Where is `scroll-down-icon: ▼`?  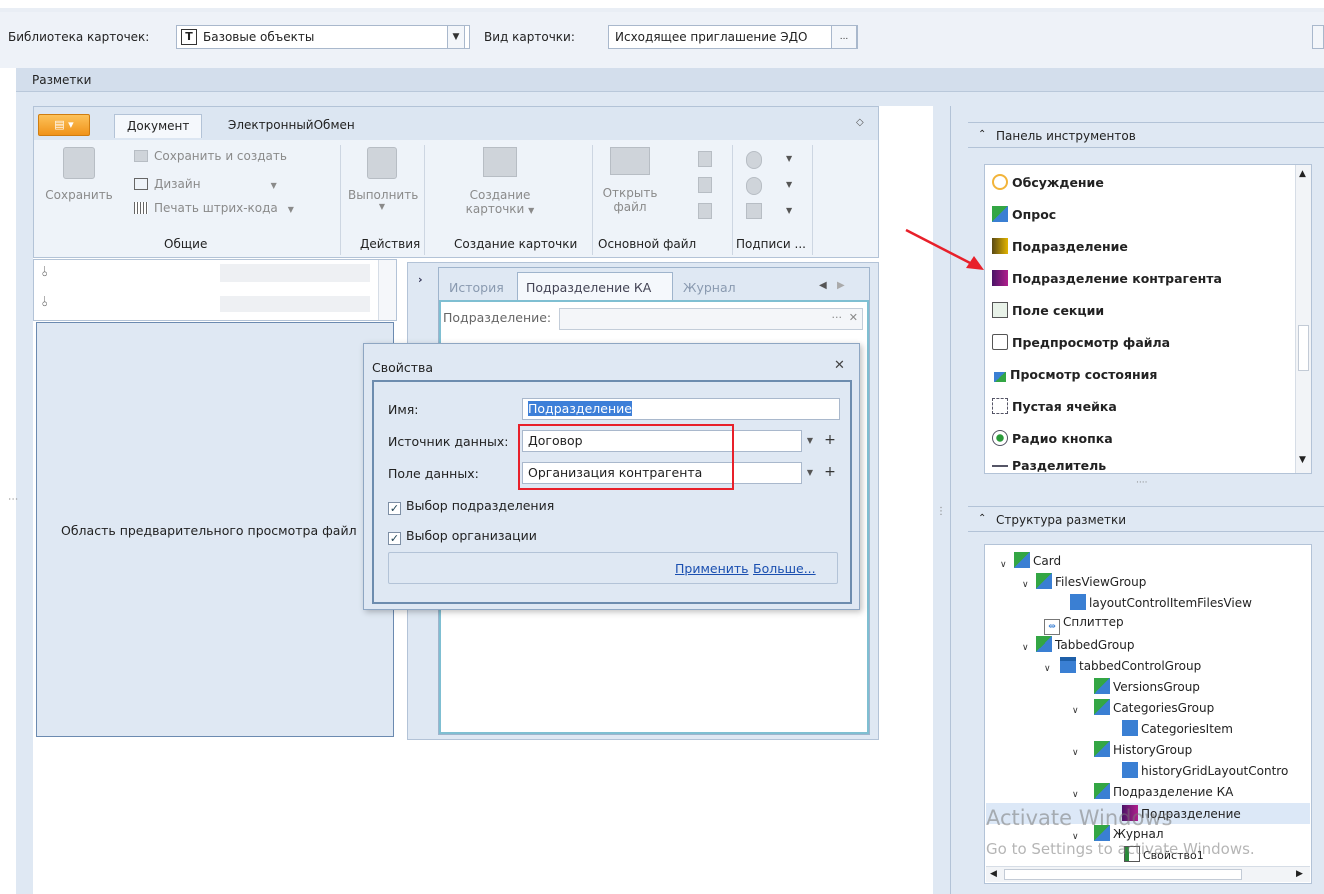
scroll-down-icon: ▼ is located at coordinates (1302, 460).